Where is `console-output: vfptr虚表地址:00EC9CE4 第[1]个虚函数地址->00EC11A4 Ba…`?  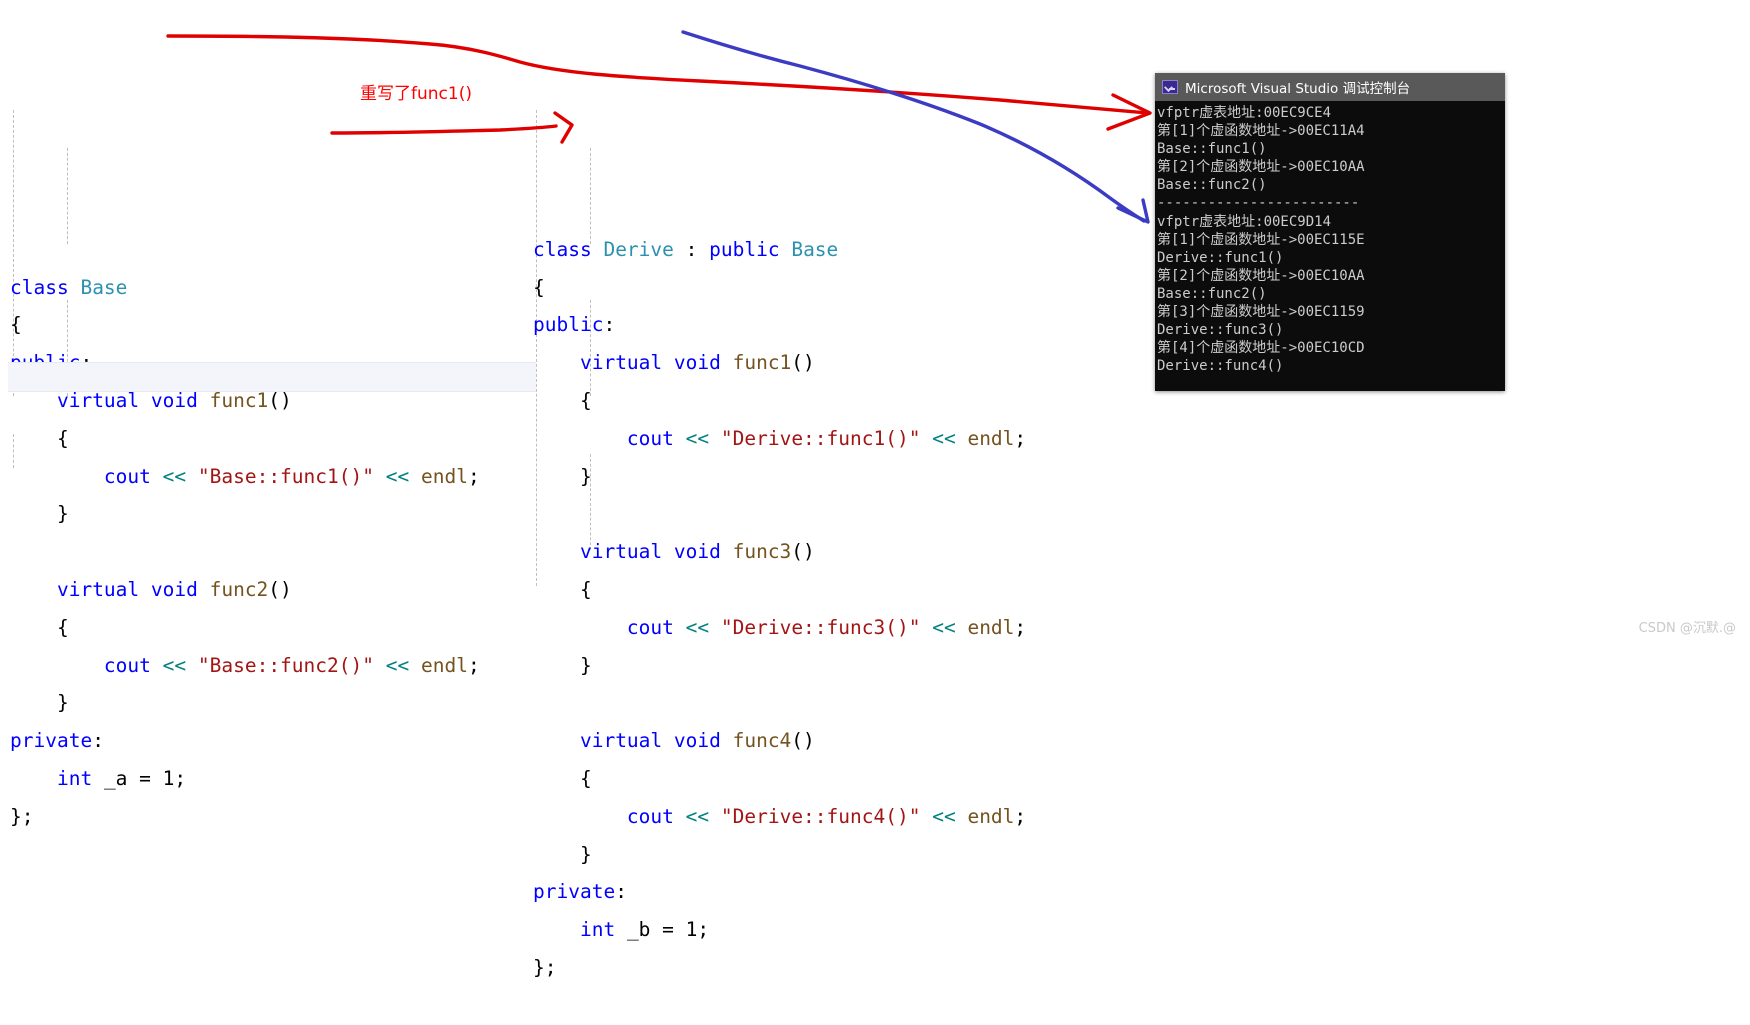 console-output: vfptr虚表地址:00EC9CE4 第[1]个虚函数地址->00EC11A4 Ba… is located at coordinates (1330, 238).